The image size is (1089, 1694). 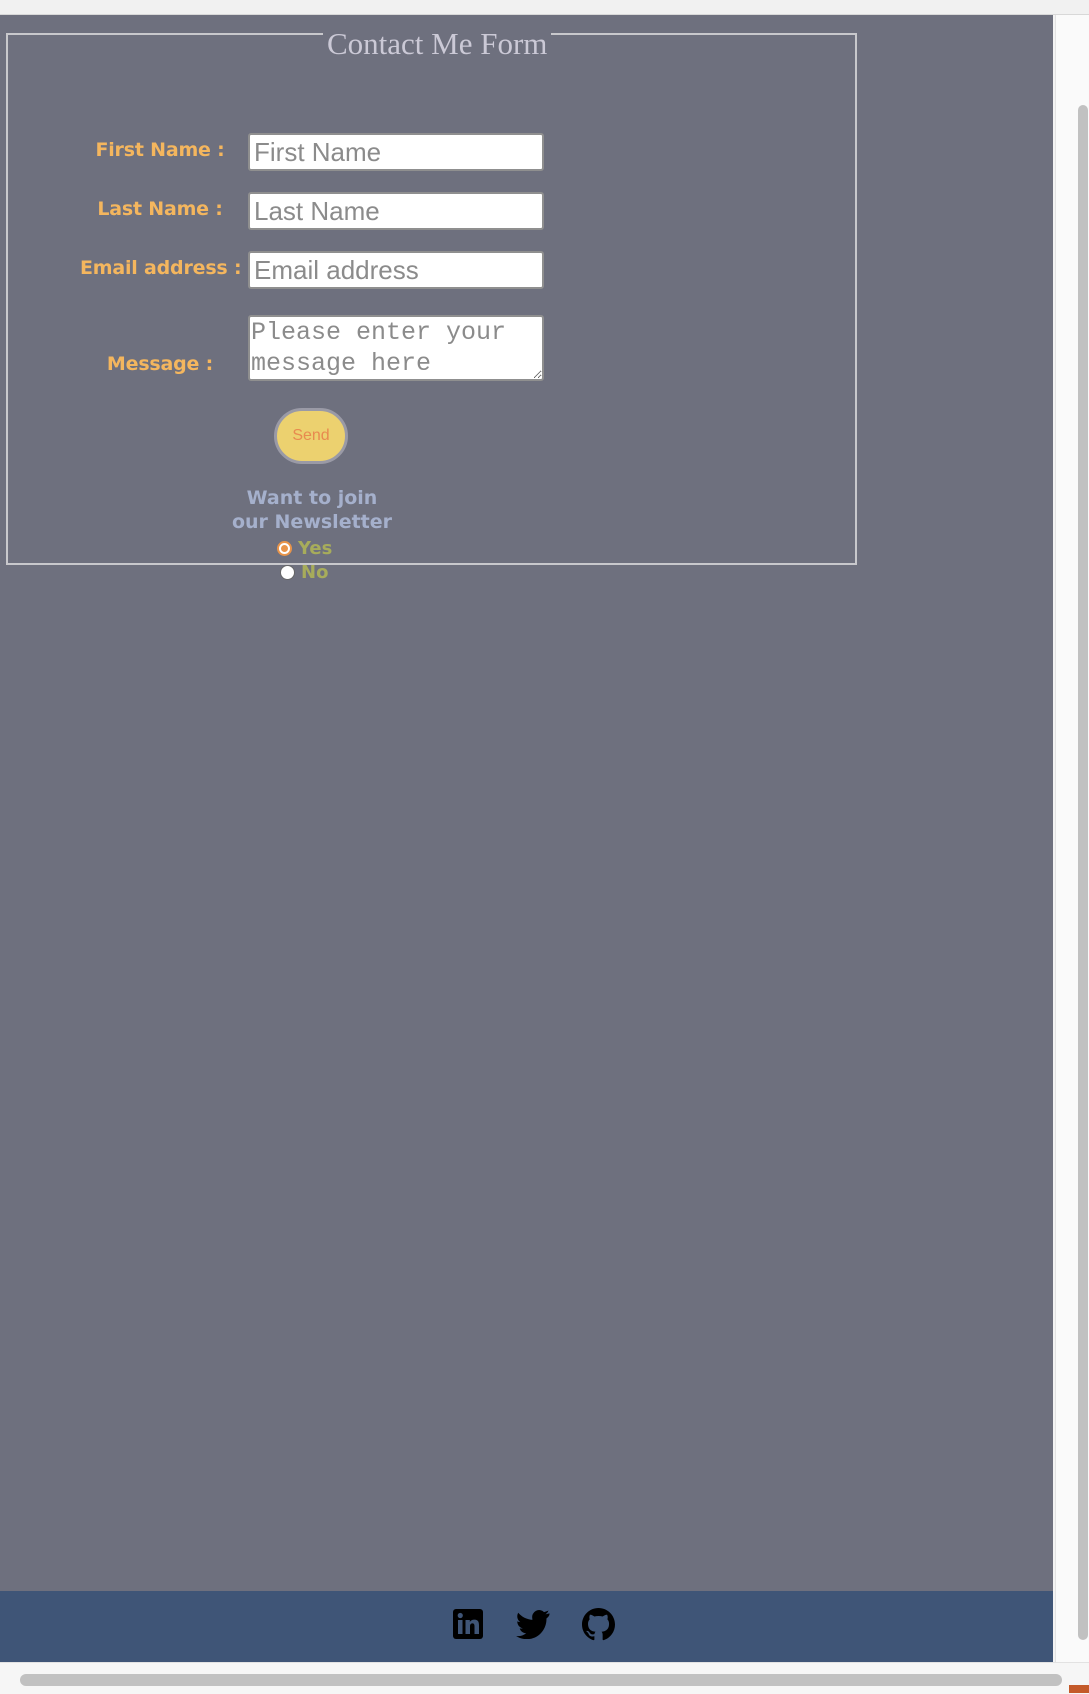 I want to click on linkedin-icon, so click(x=468, y=1624).